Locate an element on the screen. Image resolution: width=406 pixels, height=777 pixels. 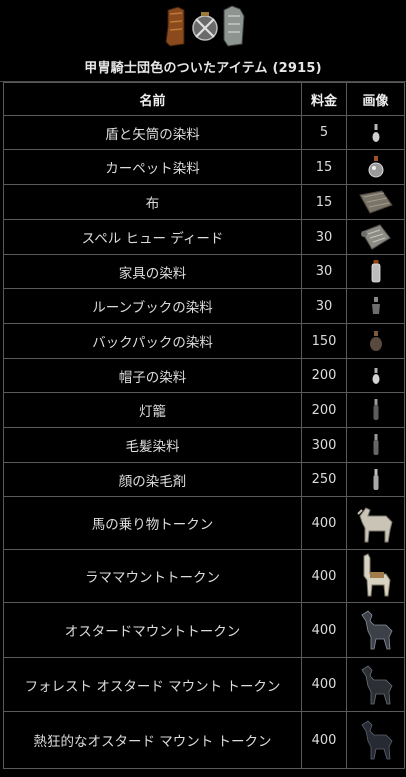
table-row: 熱狂的なオスタード マウント トークン 400 is located at coordinates (204, 740).